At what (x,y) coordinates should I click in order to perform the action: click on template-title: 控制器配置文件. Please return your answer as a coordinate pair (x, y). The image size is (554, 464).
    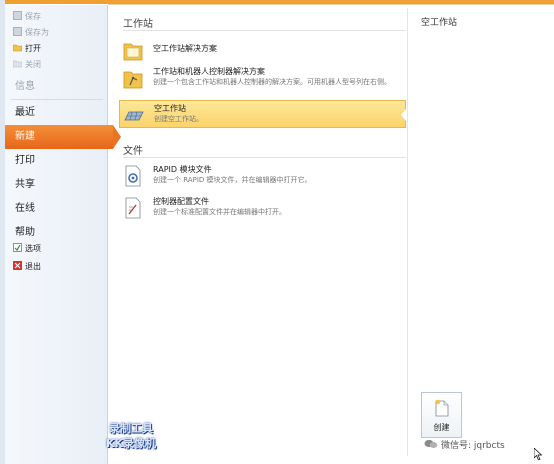
    Looking at the image, I should click on (181, 201).